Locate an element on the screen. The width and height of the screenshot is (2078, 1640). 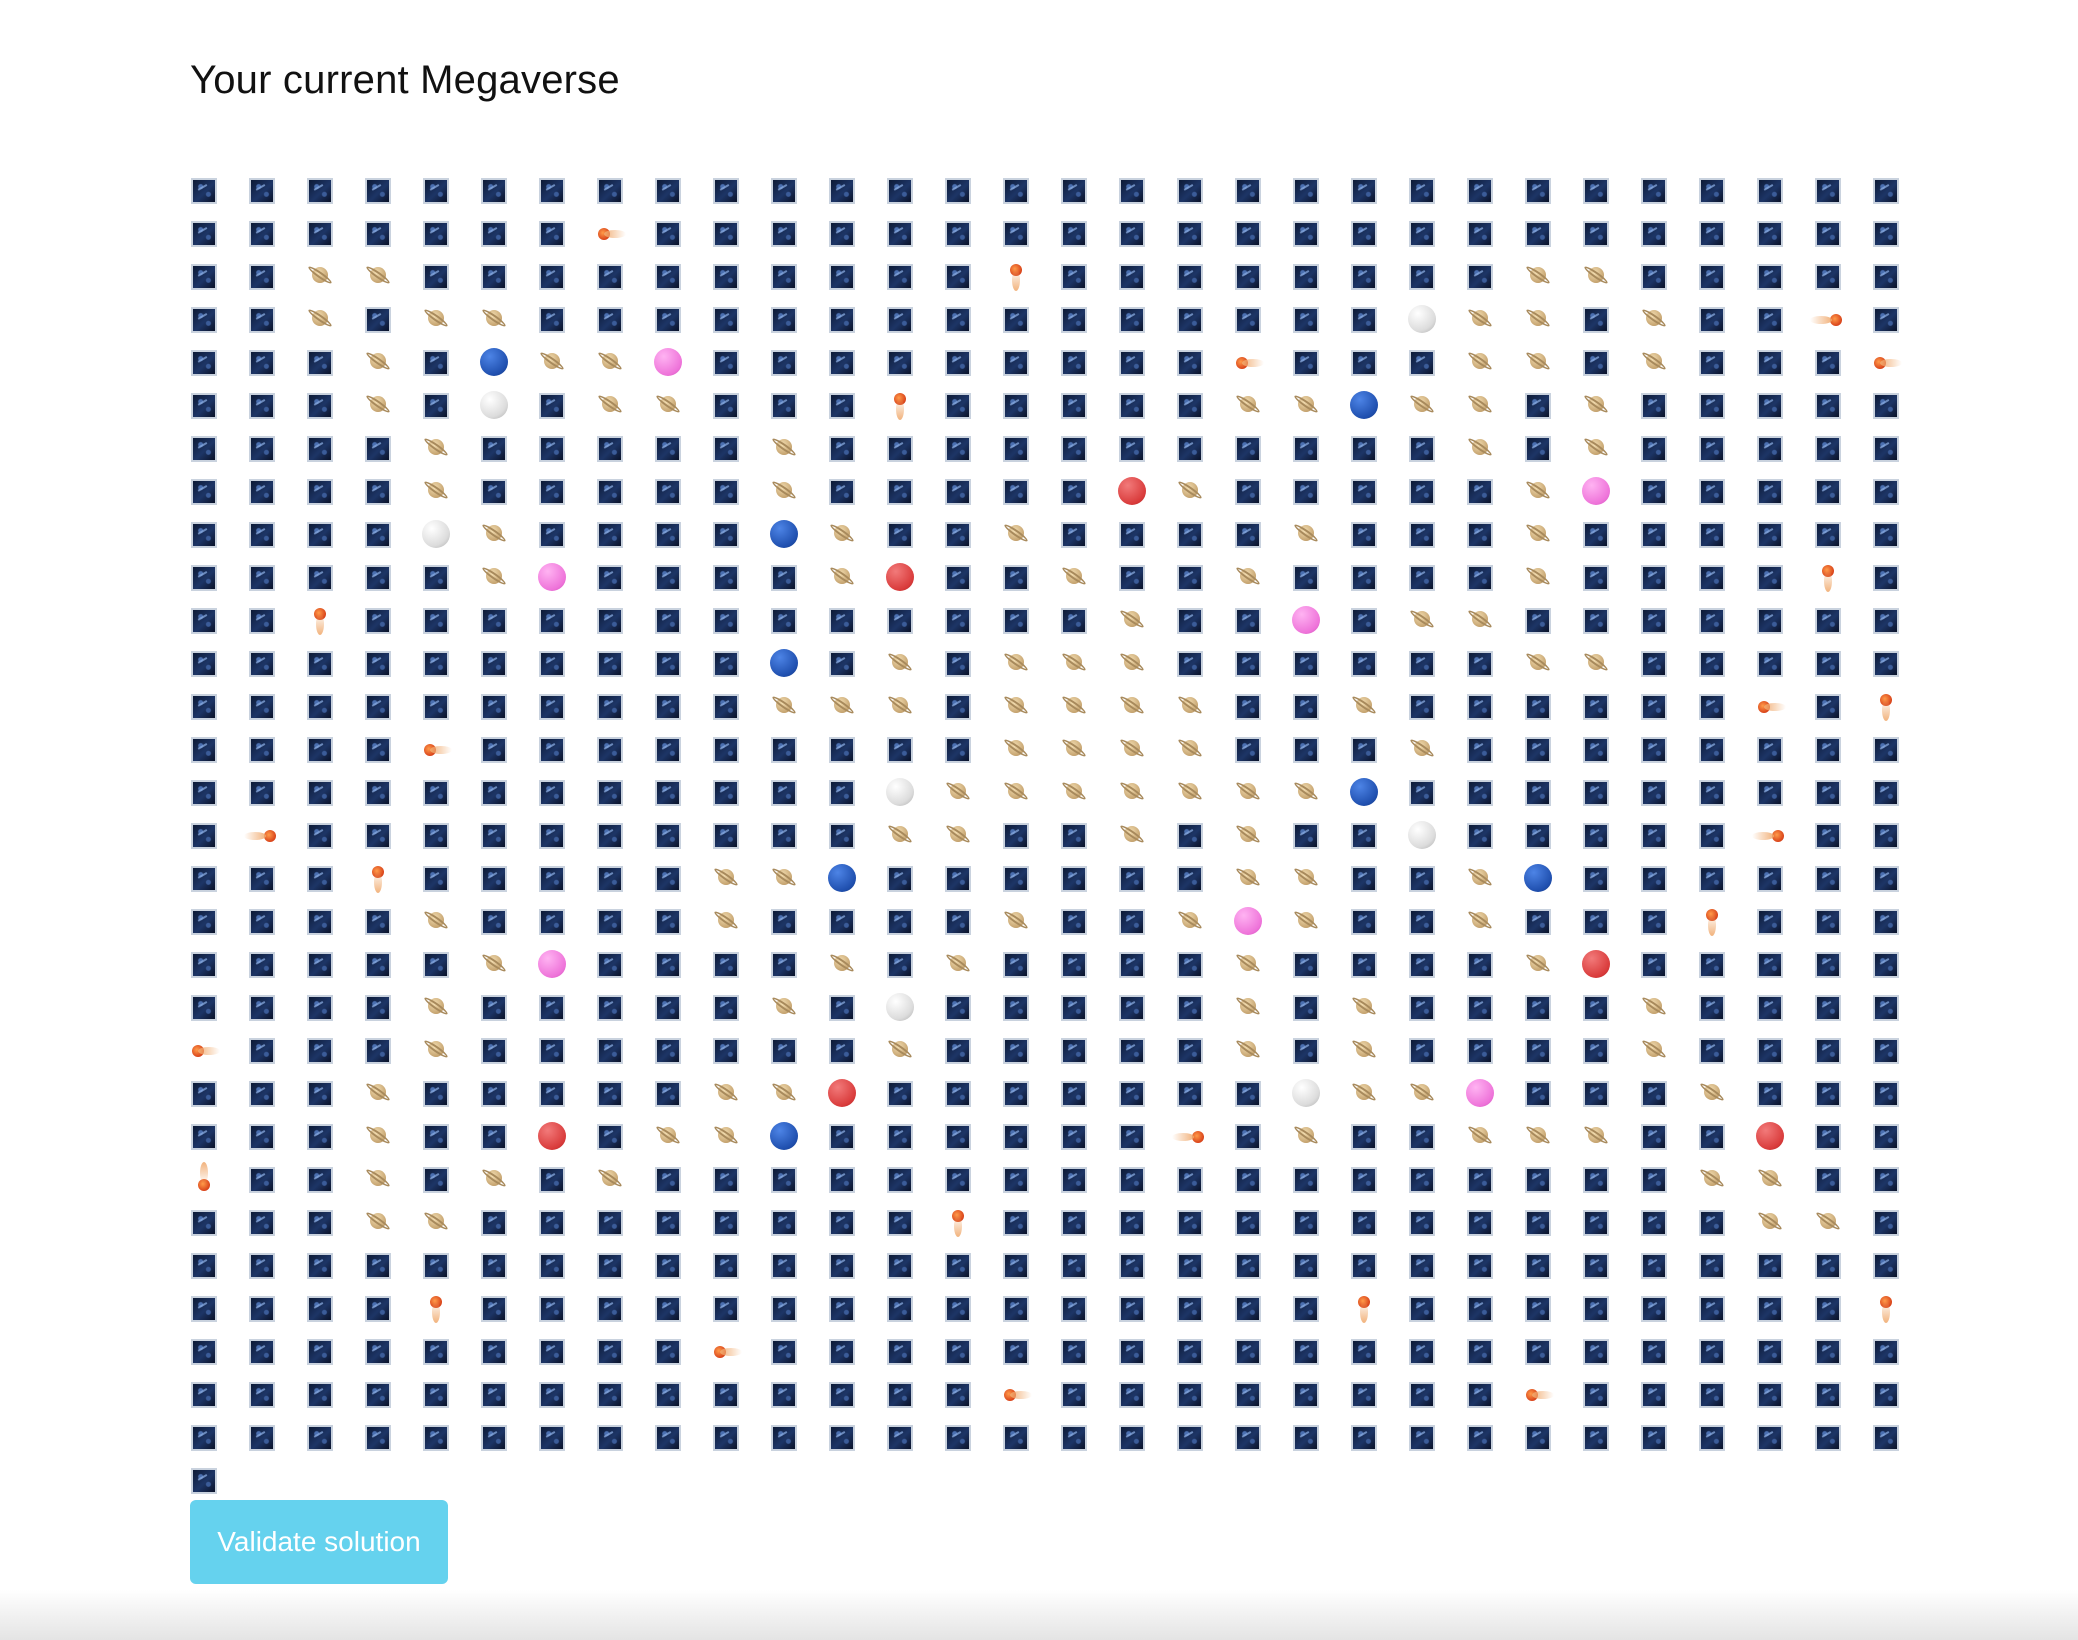
white-soloon-icon is located at coordinates (915, 797).